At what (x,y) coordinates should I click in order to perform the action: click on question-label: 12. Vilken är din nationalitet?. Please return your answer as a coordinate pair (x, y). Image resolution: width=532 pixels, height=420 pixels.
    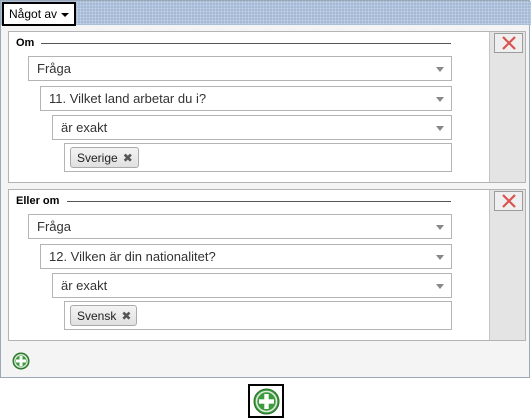
    Looking at the image, I should click on (132, 256).